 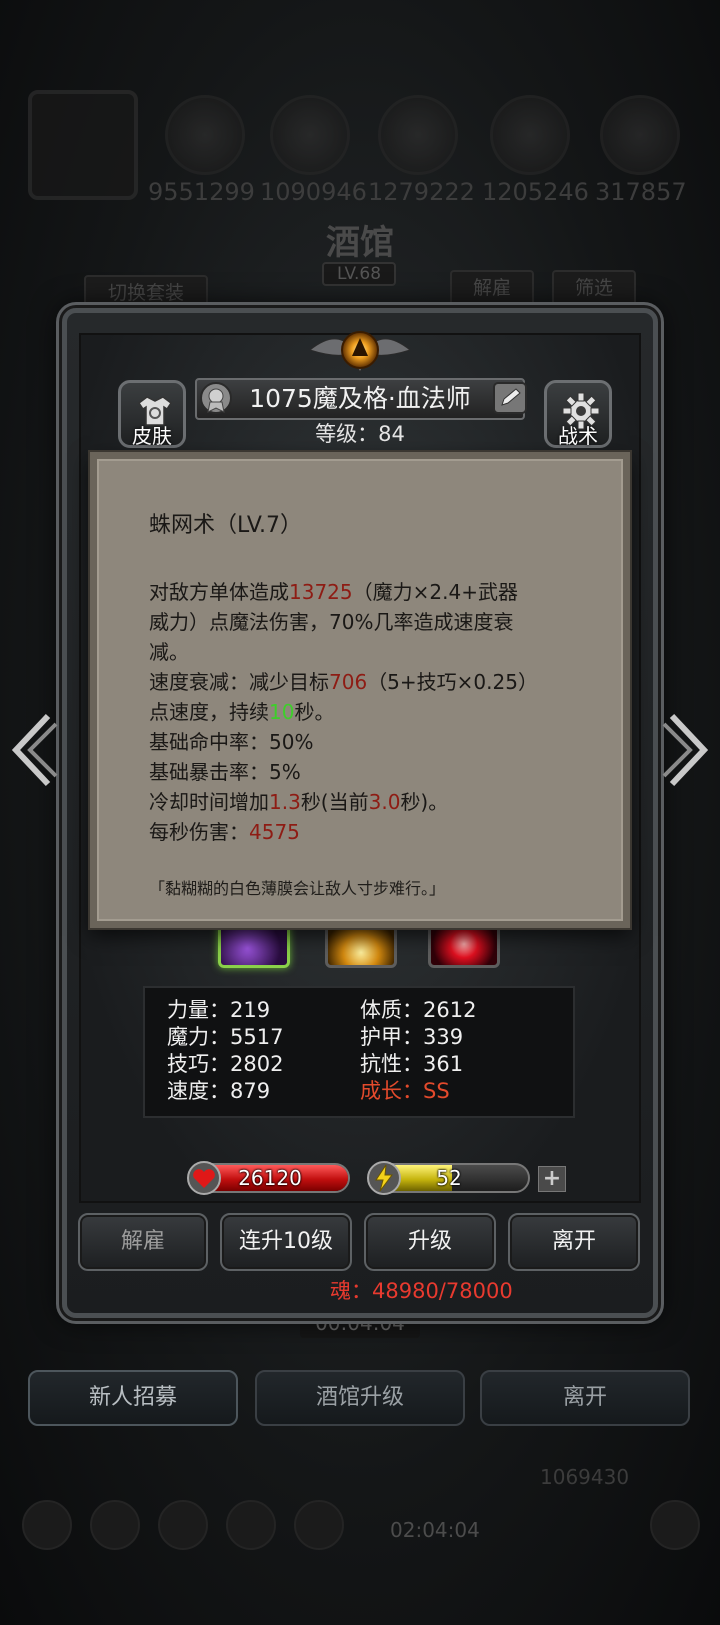 What do you see at coordinates (421, 1291) in the screenshot?
I see `soul-counter: 魂：48980/78000` at bounding box center [421, 1291].